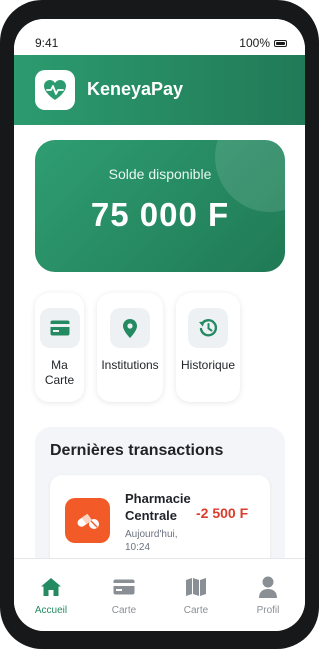 The image size is (320, 649). What do you see at coordinates (47, 43) in the screenshot?
I see `status-time: 9:41` at bounding box center [47, 43].